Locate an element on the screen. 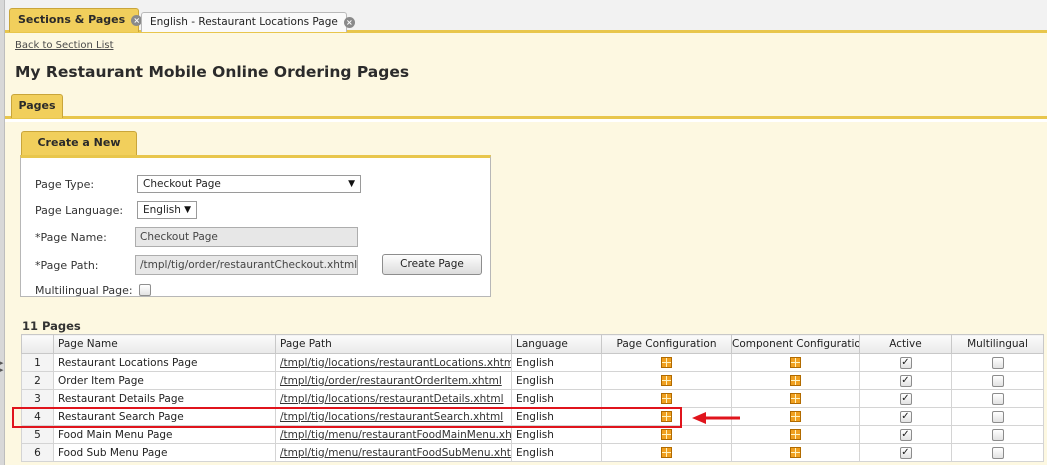  col-header-component-configuration: Component Configuration is located at coordinates (795, 344).